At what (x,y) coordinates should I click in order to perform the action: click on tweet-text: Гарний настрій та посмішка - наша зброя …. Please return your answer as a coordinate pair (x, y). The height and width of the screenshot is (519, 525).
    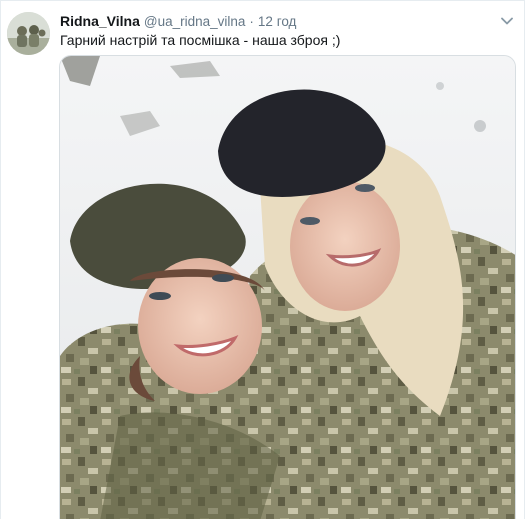
    Looking at the image, I should click on (200, 40).